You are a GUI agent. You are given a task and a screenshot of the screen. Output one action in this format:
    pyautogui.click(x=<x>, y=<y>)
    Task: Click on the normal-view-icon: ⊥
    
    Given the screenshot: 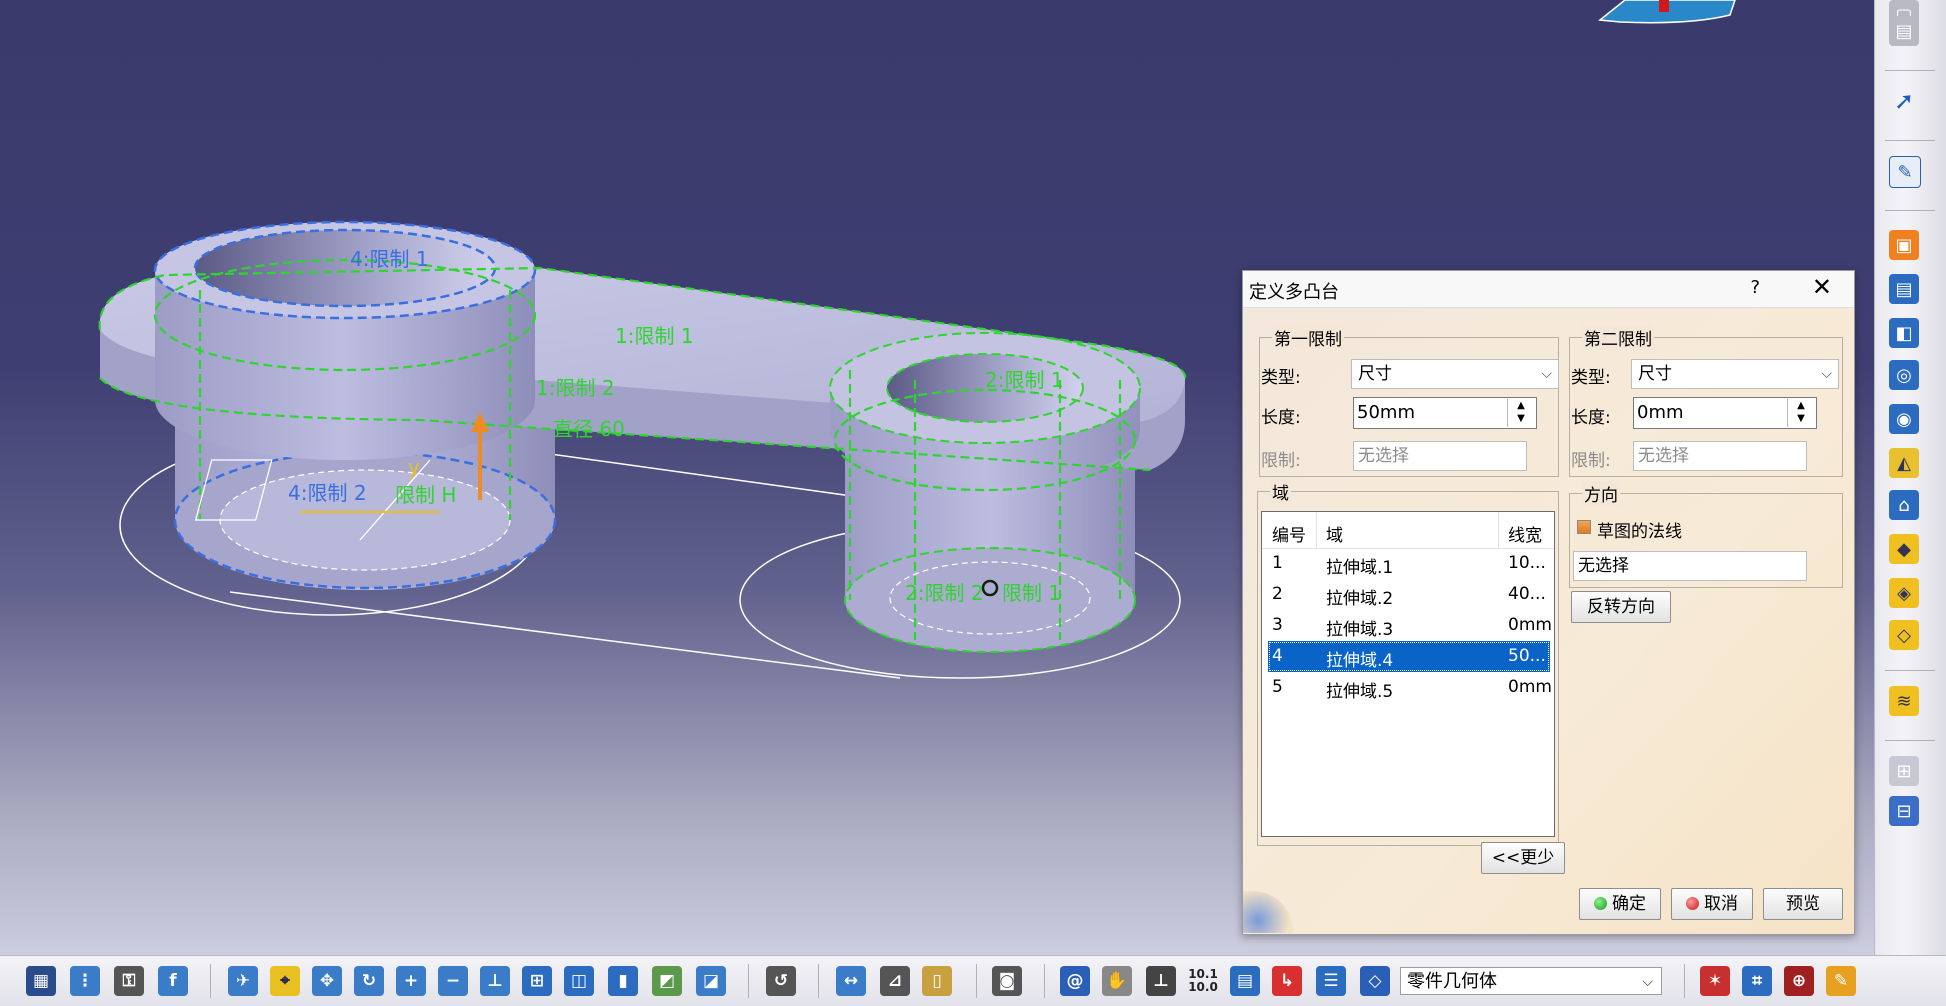 What is the action you would take?
    pyautogui.click(x=495, y=981)
    